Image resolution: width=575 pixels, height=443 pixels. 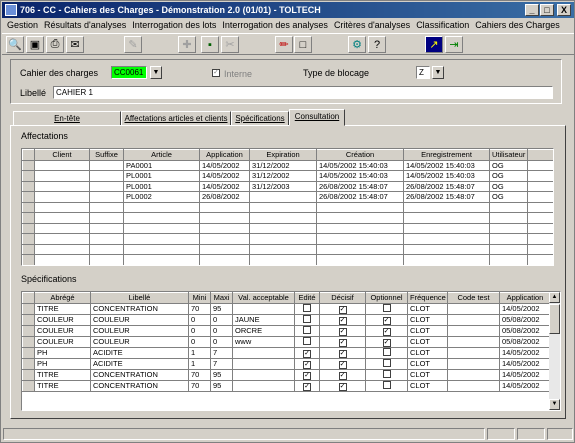 What do you see at coordinates (199, 308) in the screenshot?
I see `table-cell: 70` at bounding box center [199, 308].